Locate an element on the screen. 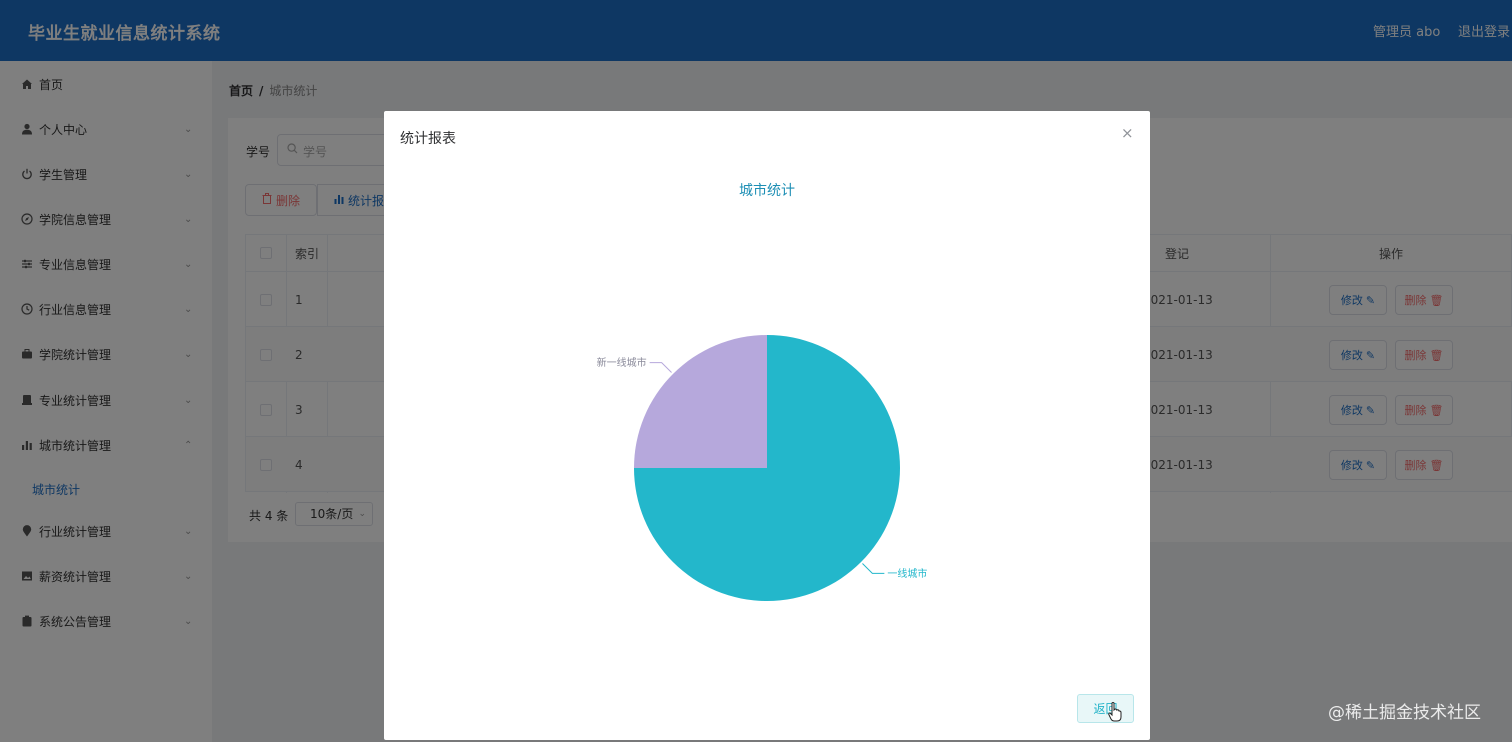 Image resolution: width=1512 pixels, height=742 pixels. hand-cursor-icon is located at coordinates (1115, 713).